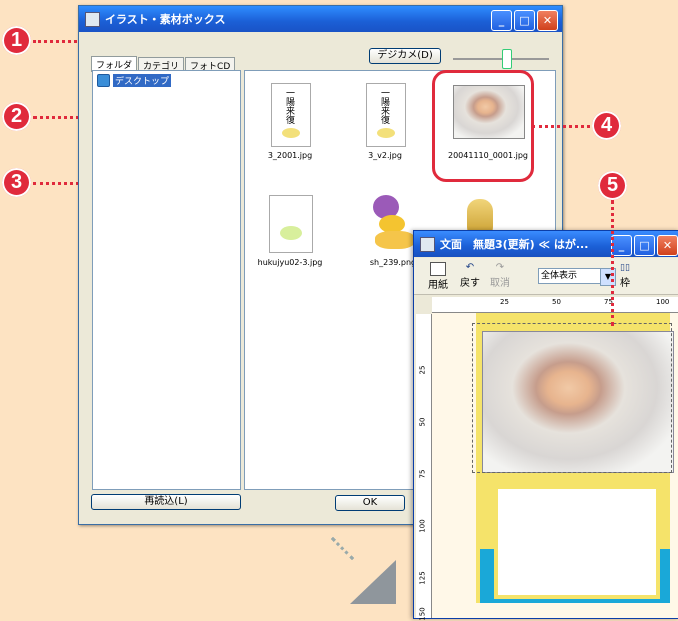 This screenshot has width=678, height=621. I want to click on editor-maximize-button: □, so click(644, 245).